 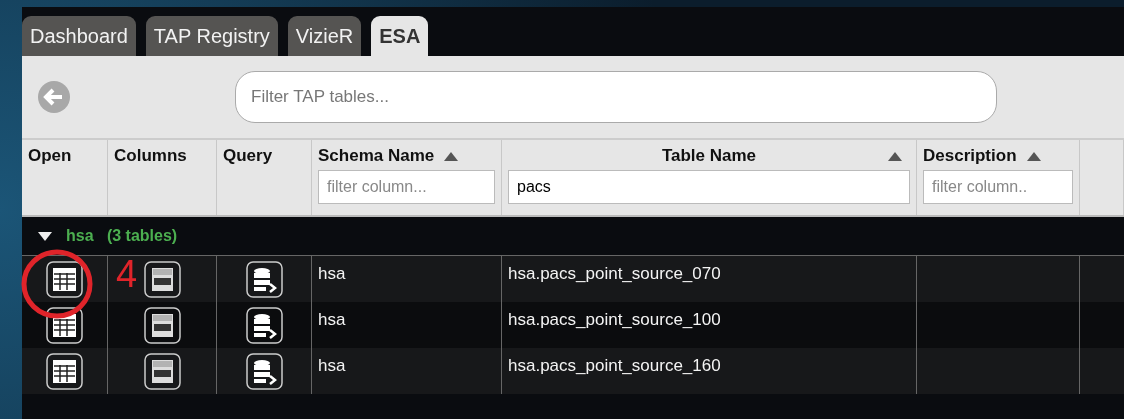 I want to click on tab: Dashboard, so click(x=79, y=36).